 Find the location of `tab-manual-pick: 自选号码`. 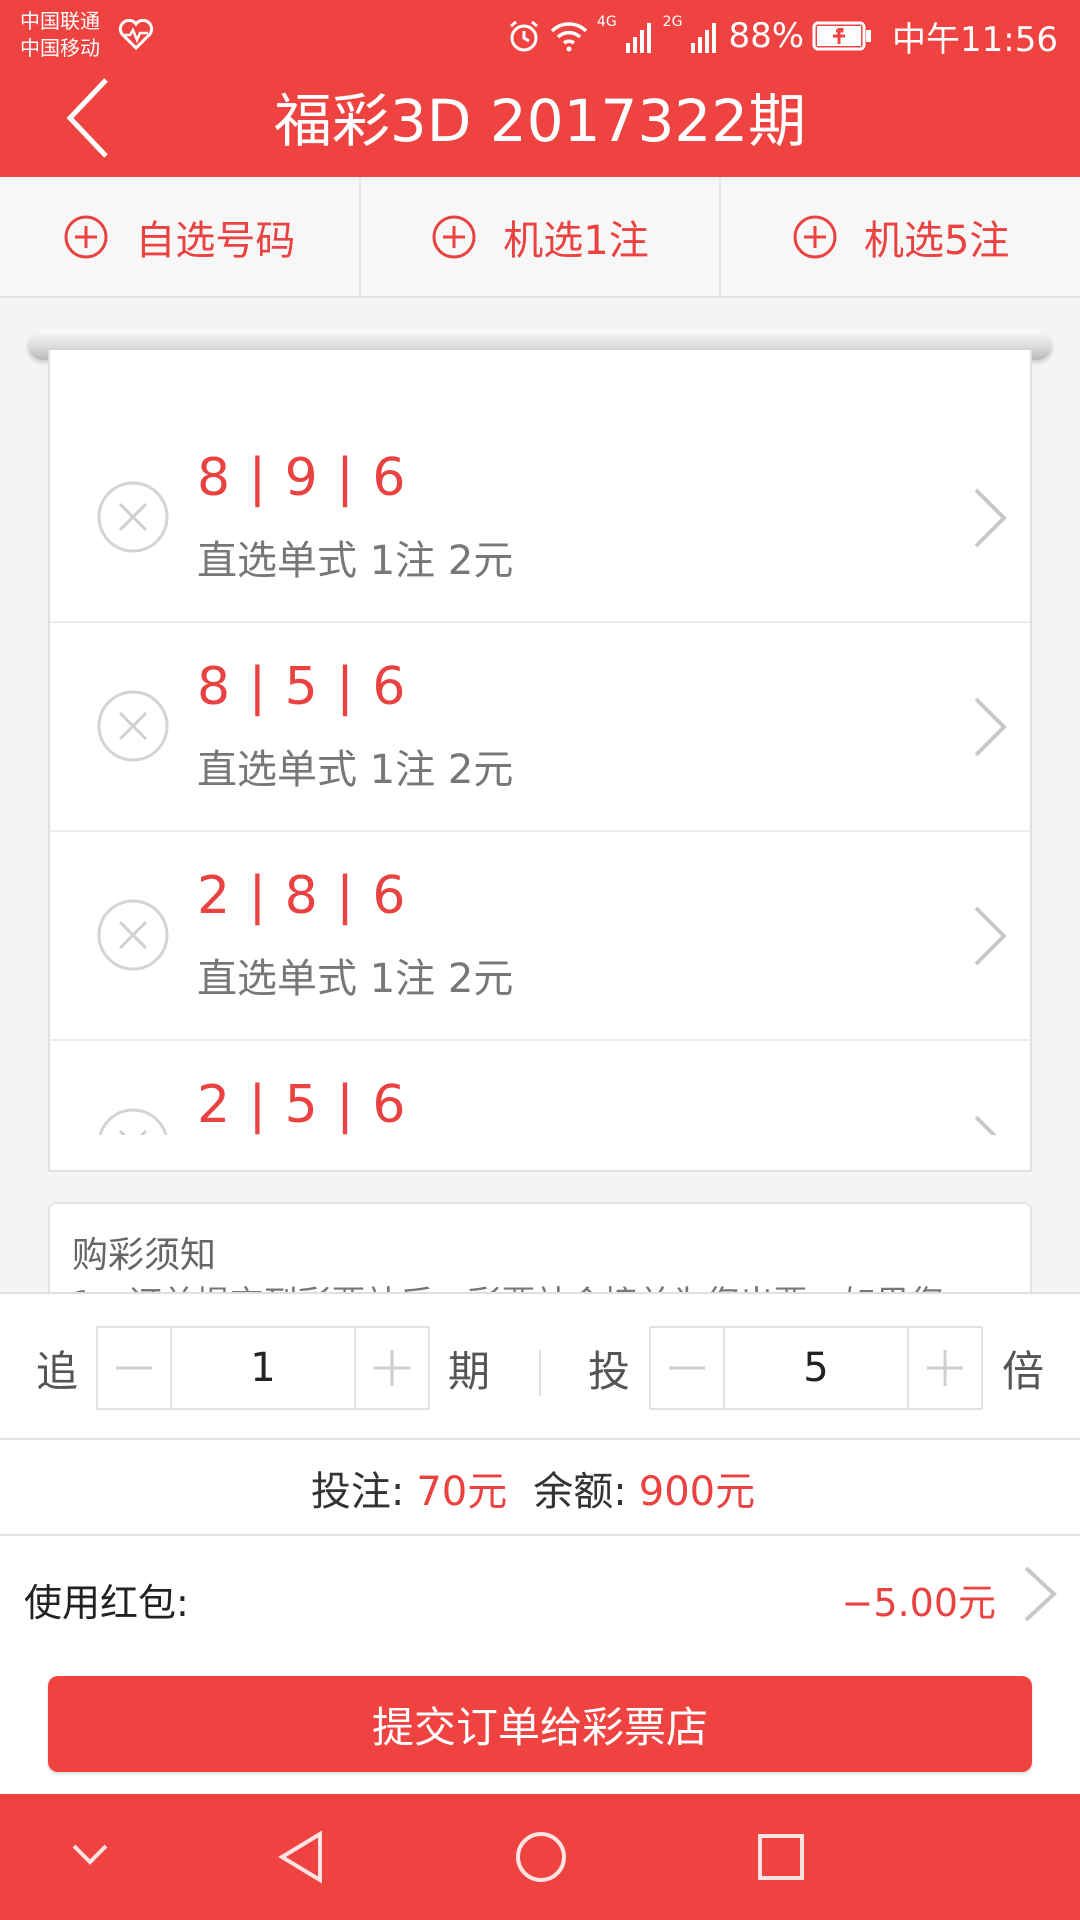

tab-manual-pick: 自选号码 is located at coordinates (180, 236).